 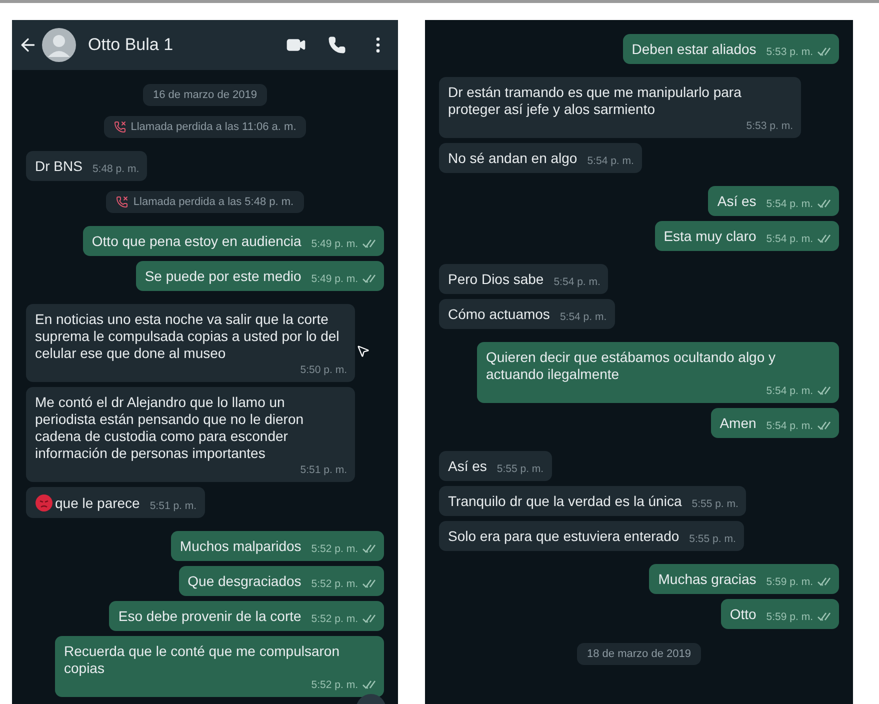 I want to click on missed-call-text: Llamada perdida a las 11:06 a. m., so click(x=213, y=127).